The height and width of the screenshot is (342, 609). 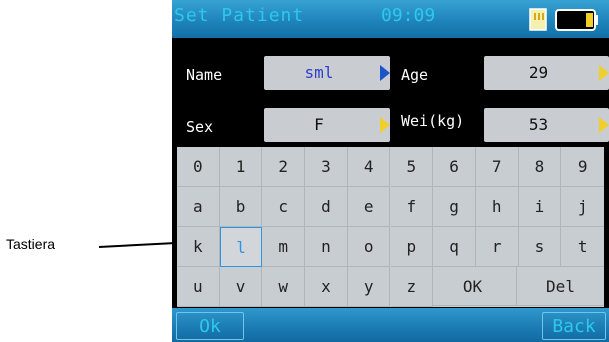 What do you see at coordinates (319, 124) in the screenshot?
I see `sex-value: F` at bounding box center [319, 124].